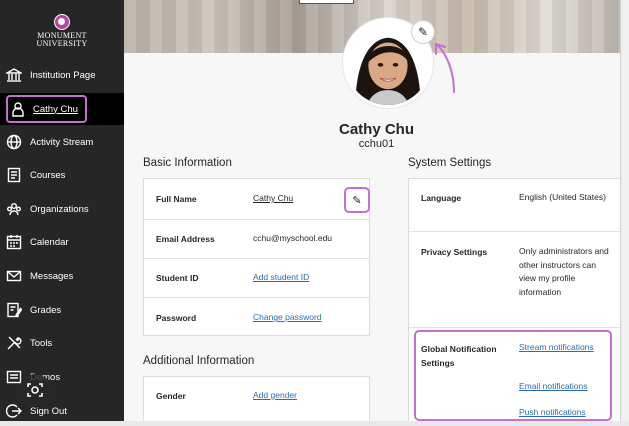 Image resolution: width=629 pixels, height=426 pixels. Describe the element at coordinates (293, 238) in the screenshot. I see `email-value: cchu@myschool.edu` at that location.